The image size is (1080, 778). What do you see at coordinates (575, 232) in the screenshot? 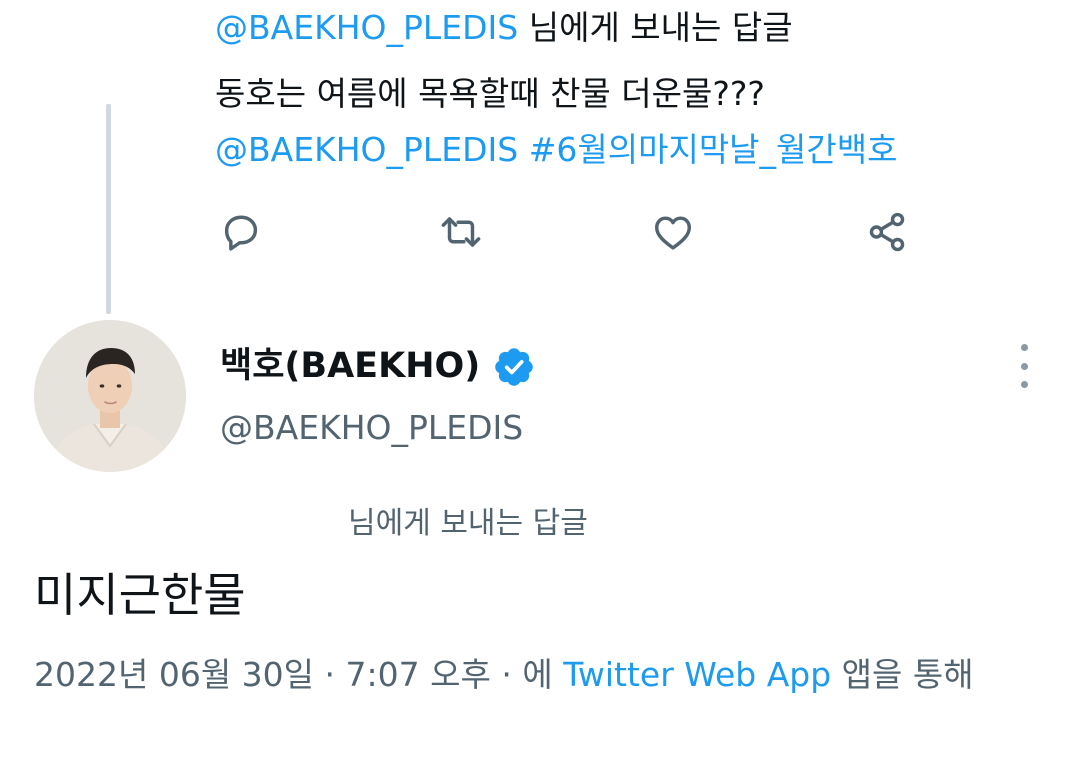
I see `tweet-action-bar` at bounding box center [575, 232].